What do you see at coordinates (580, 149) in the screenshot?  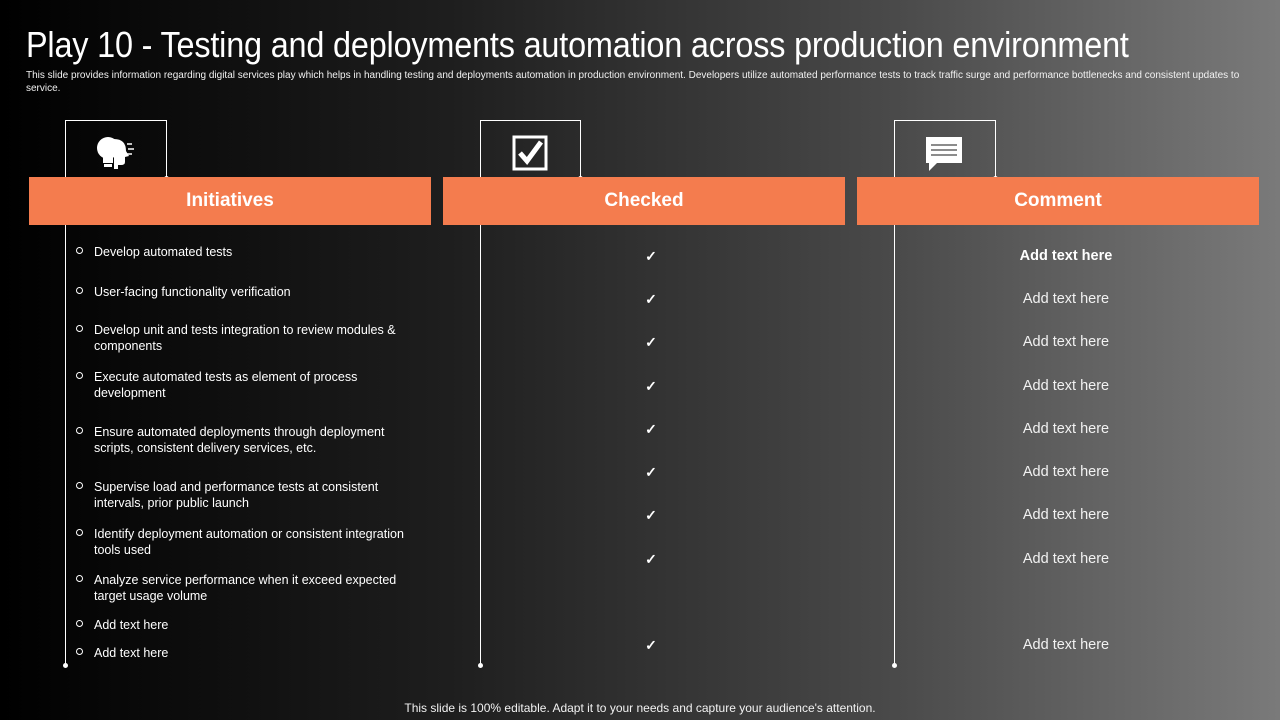 I see `column-2-right-line` at bounding box center [580, 149].